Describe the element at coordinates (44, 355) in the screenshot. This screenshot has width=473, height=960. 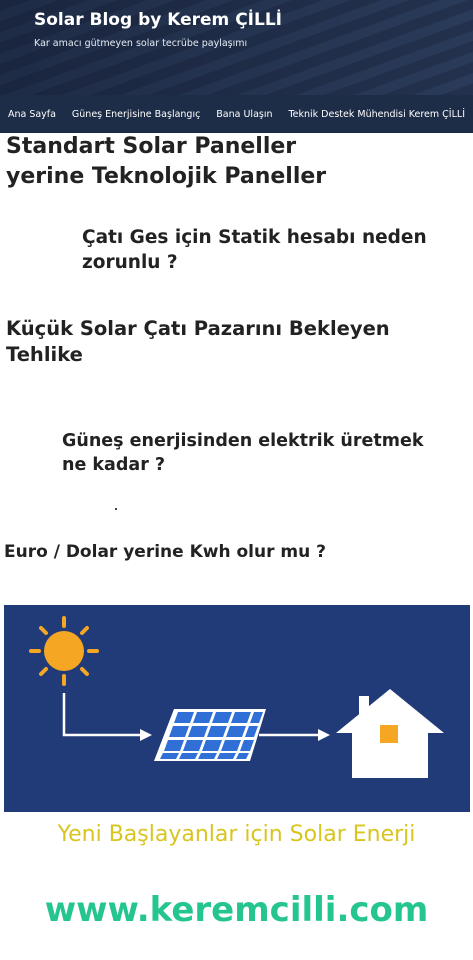
I see `article-title-line: Tehlike` at that location.